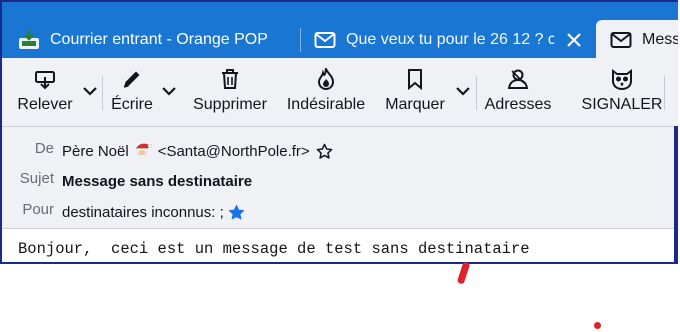 The image size is (680, 332). I want to click on sender-email: <Santa@NorthPole.fr>, so click(234, 151).